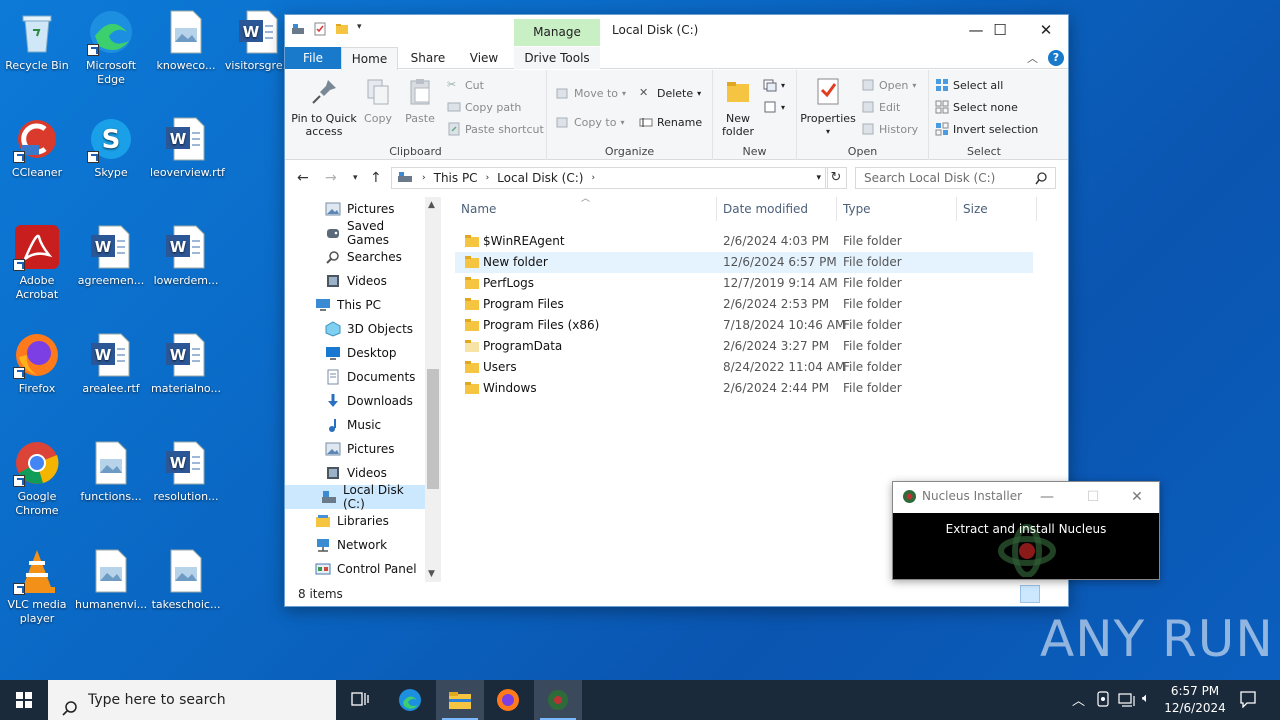 The width and height of the screenshot is (1280, 720). Describe the element at coordinates (495, 129) in the screenshot. I see `paste-shortcut-button: Paste shortcut` at that location.